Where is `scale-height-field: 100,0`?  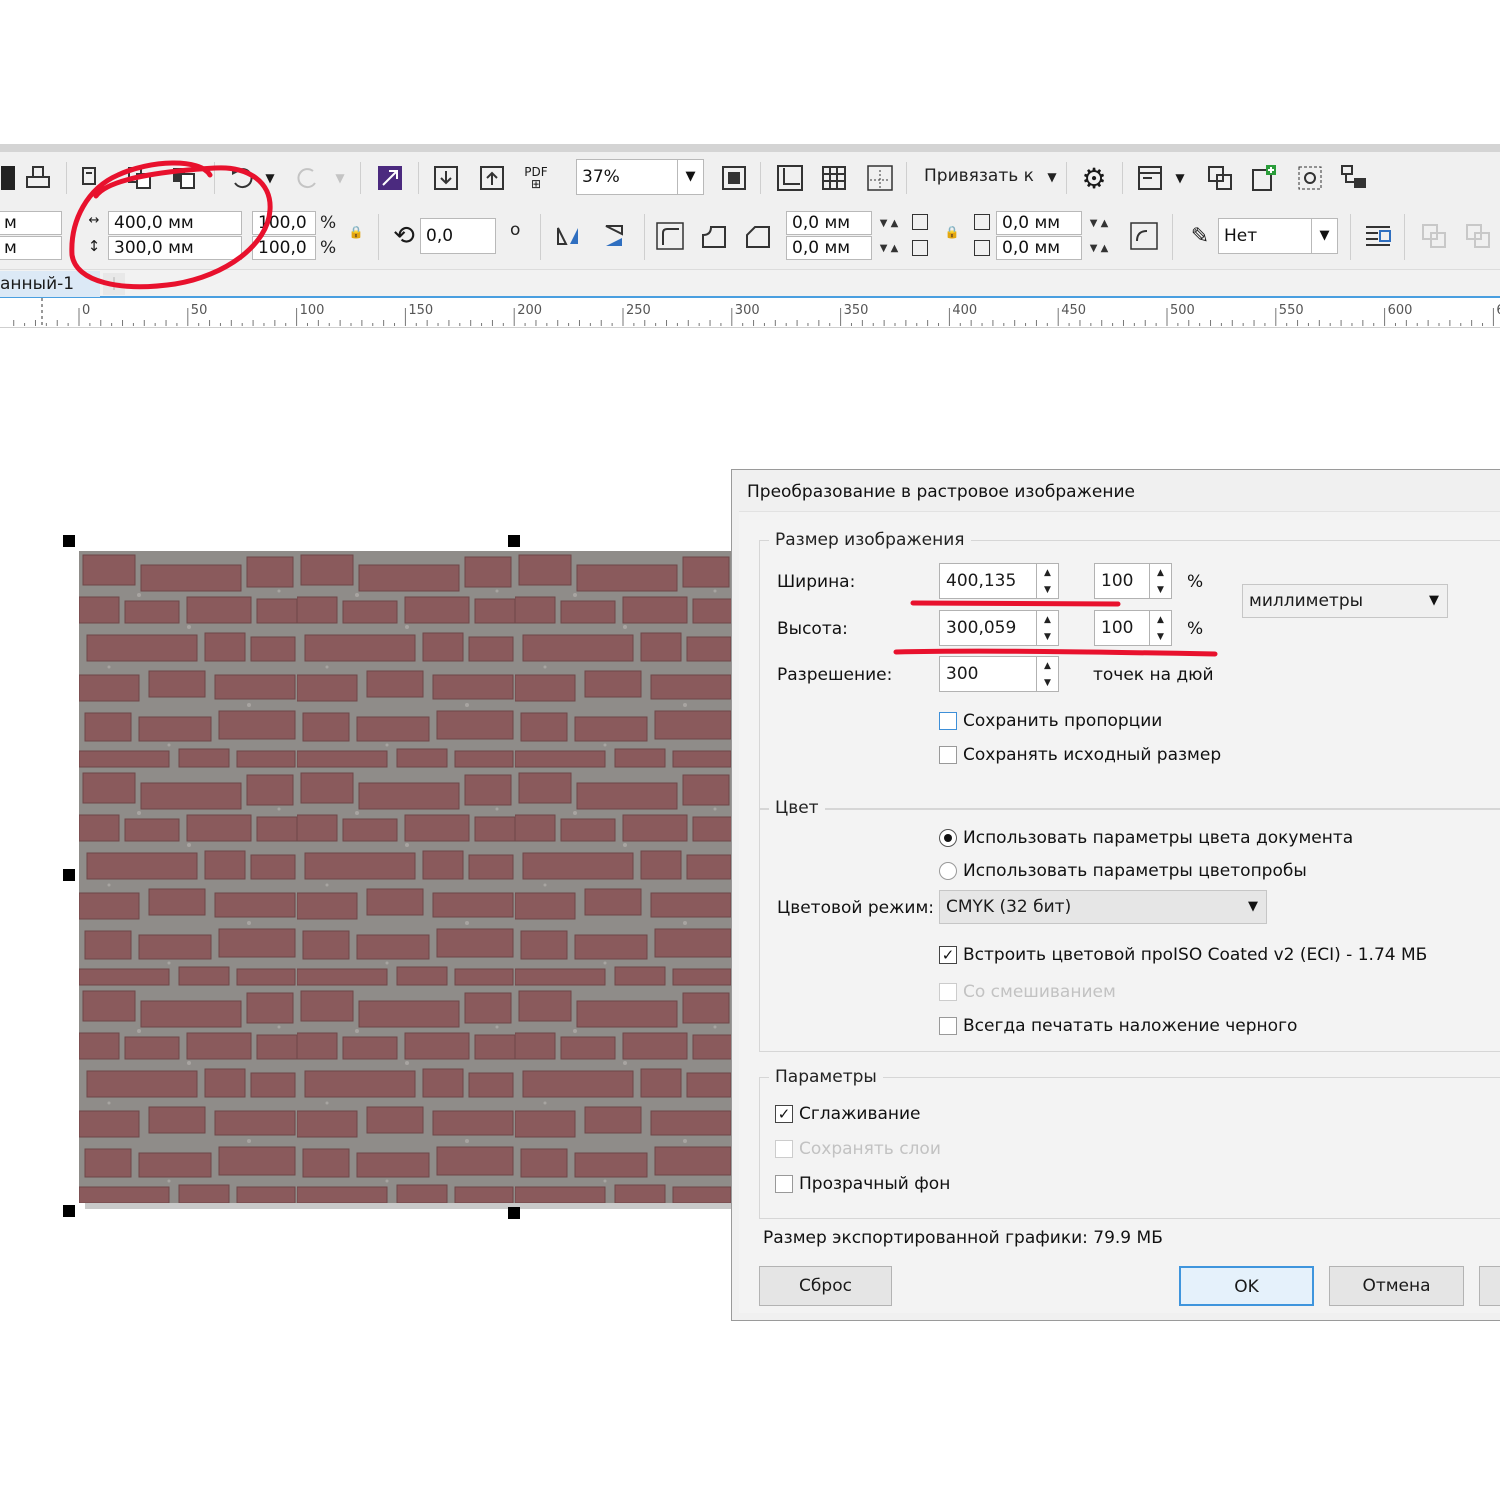
scale-height-field: 100,0 is located at coordinates (284, 248).